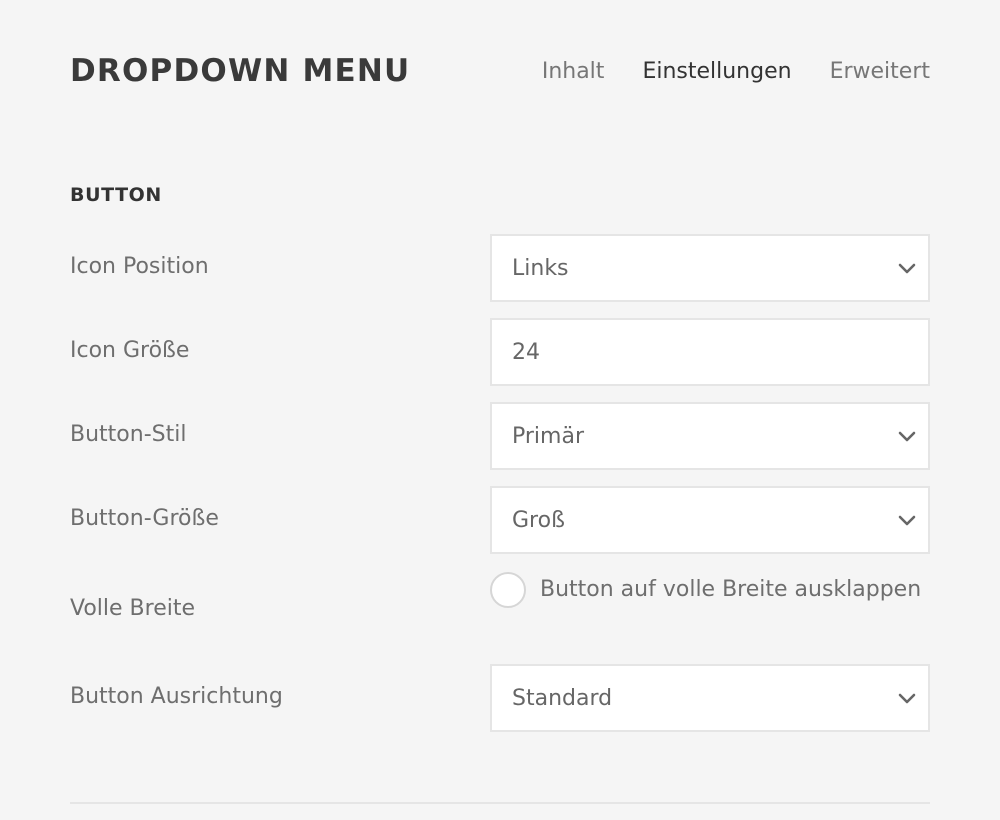 This screenshot has height=820, width=1000. I want to click on icon-size-label: Icon Größe, so click(130, 350).